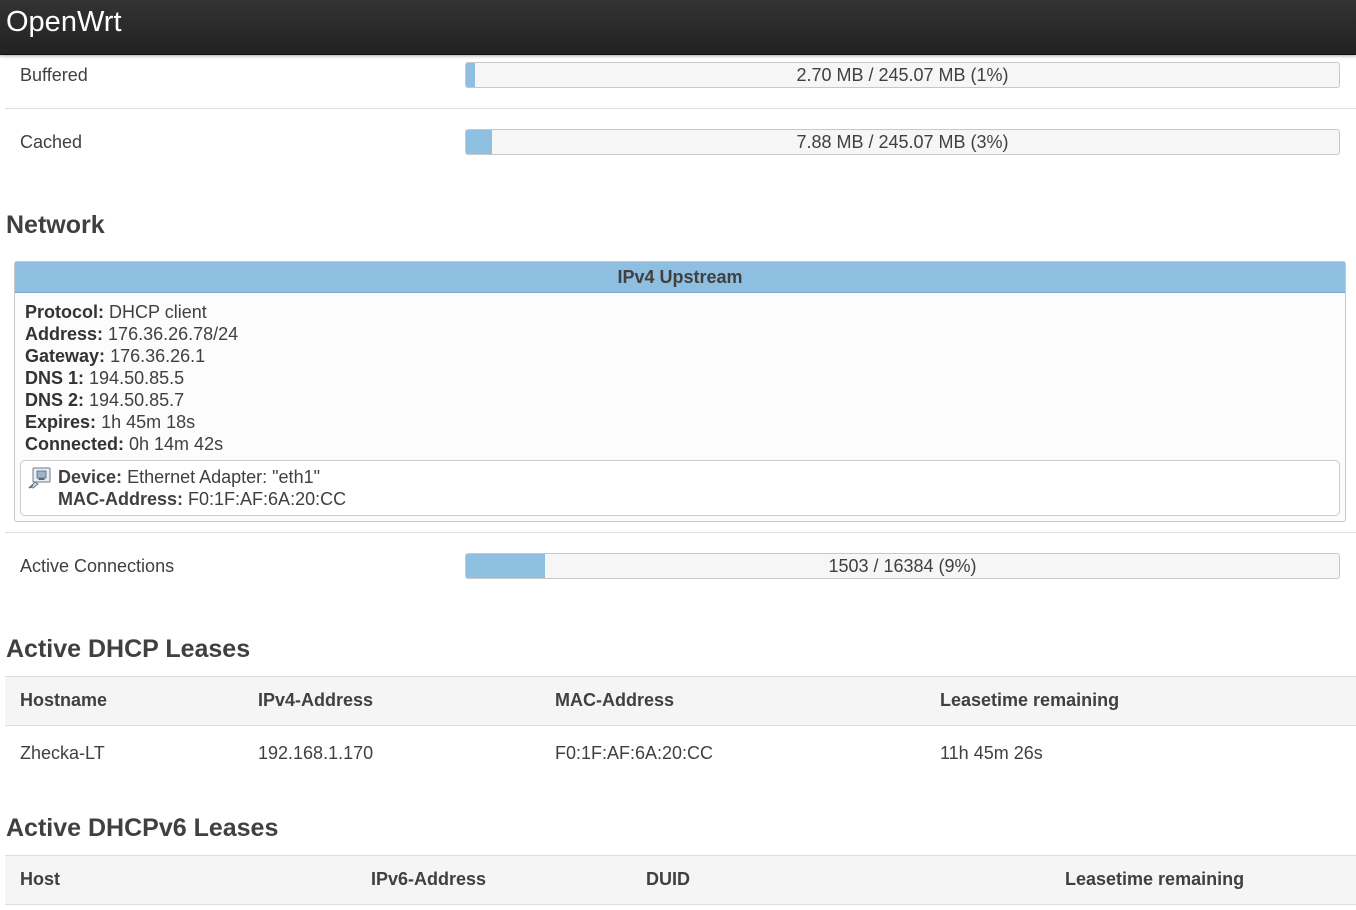  What do you see at coordinates (51, 142) in the screenshot?
I see `cached-label: Cached` at bounding box center [51, 142].